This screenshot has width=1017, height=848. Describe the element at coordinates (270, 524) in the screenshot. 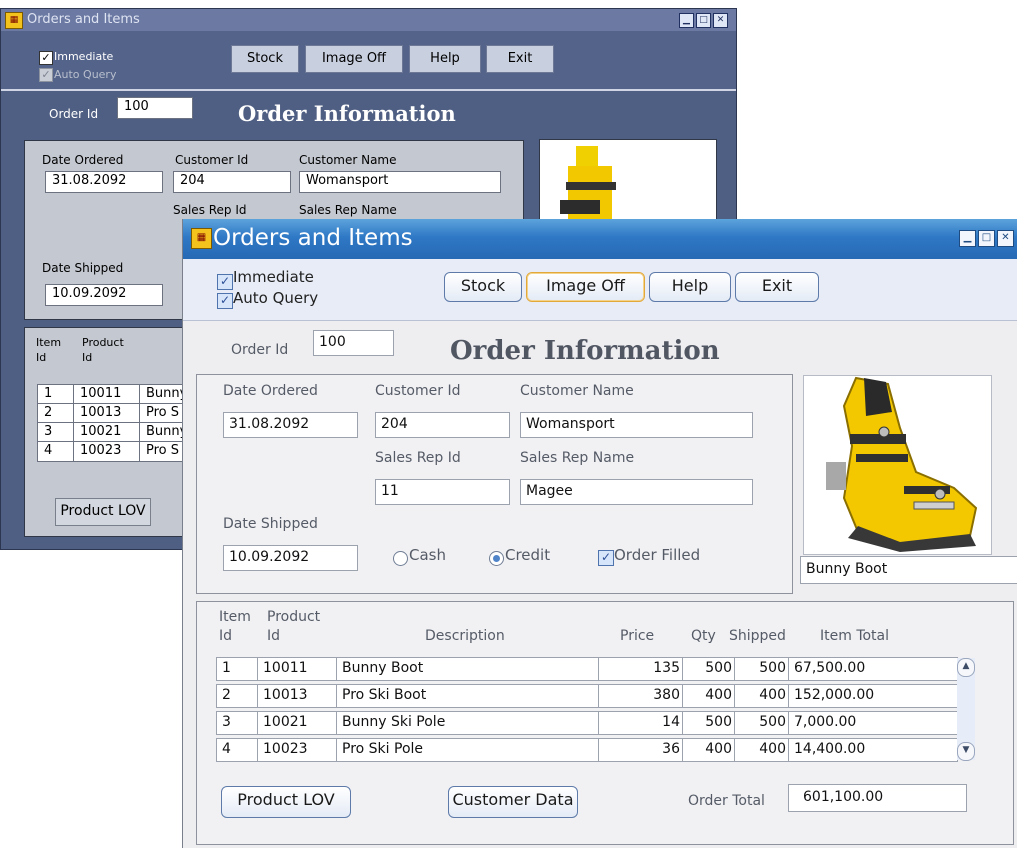

I see `date-shipped-label: Date Shipped` at that location.